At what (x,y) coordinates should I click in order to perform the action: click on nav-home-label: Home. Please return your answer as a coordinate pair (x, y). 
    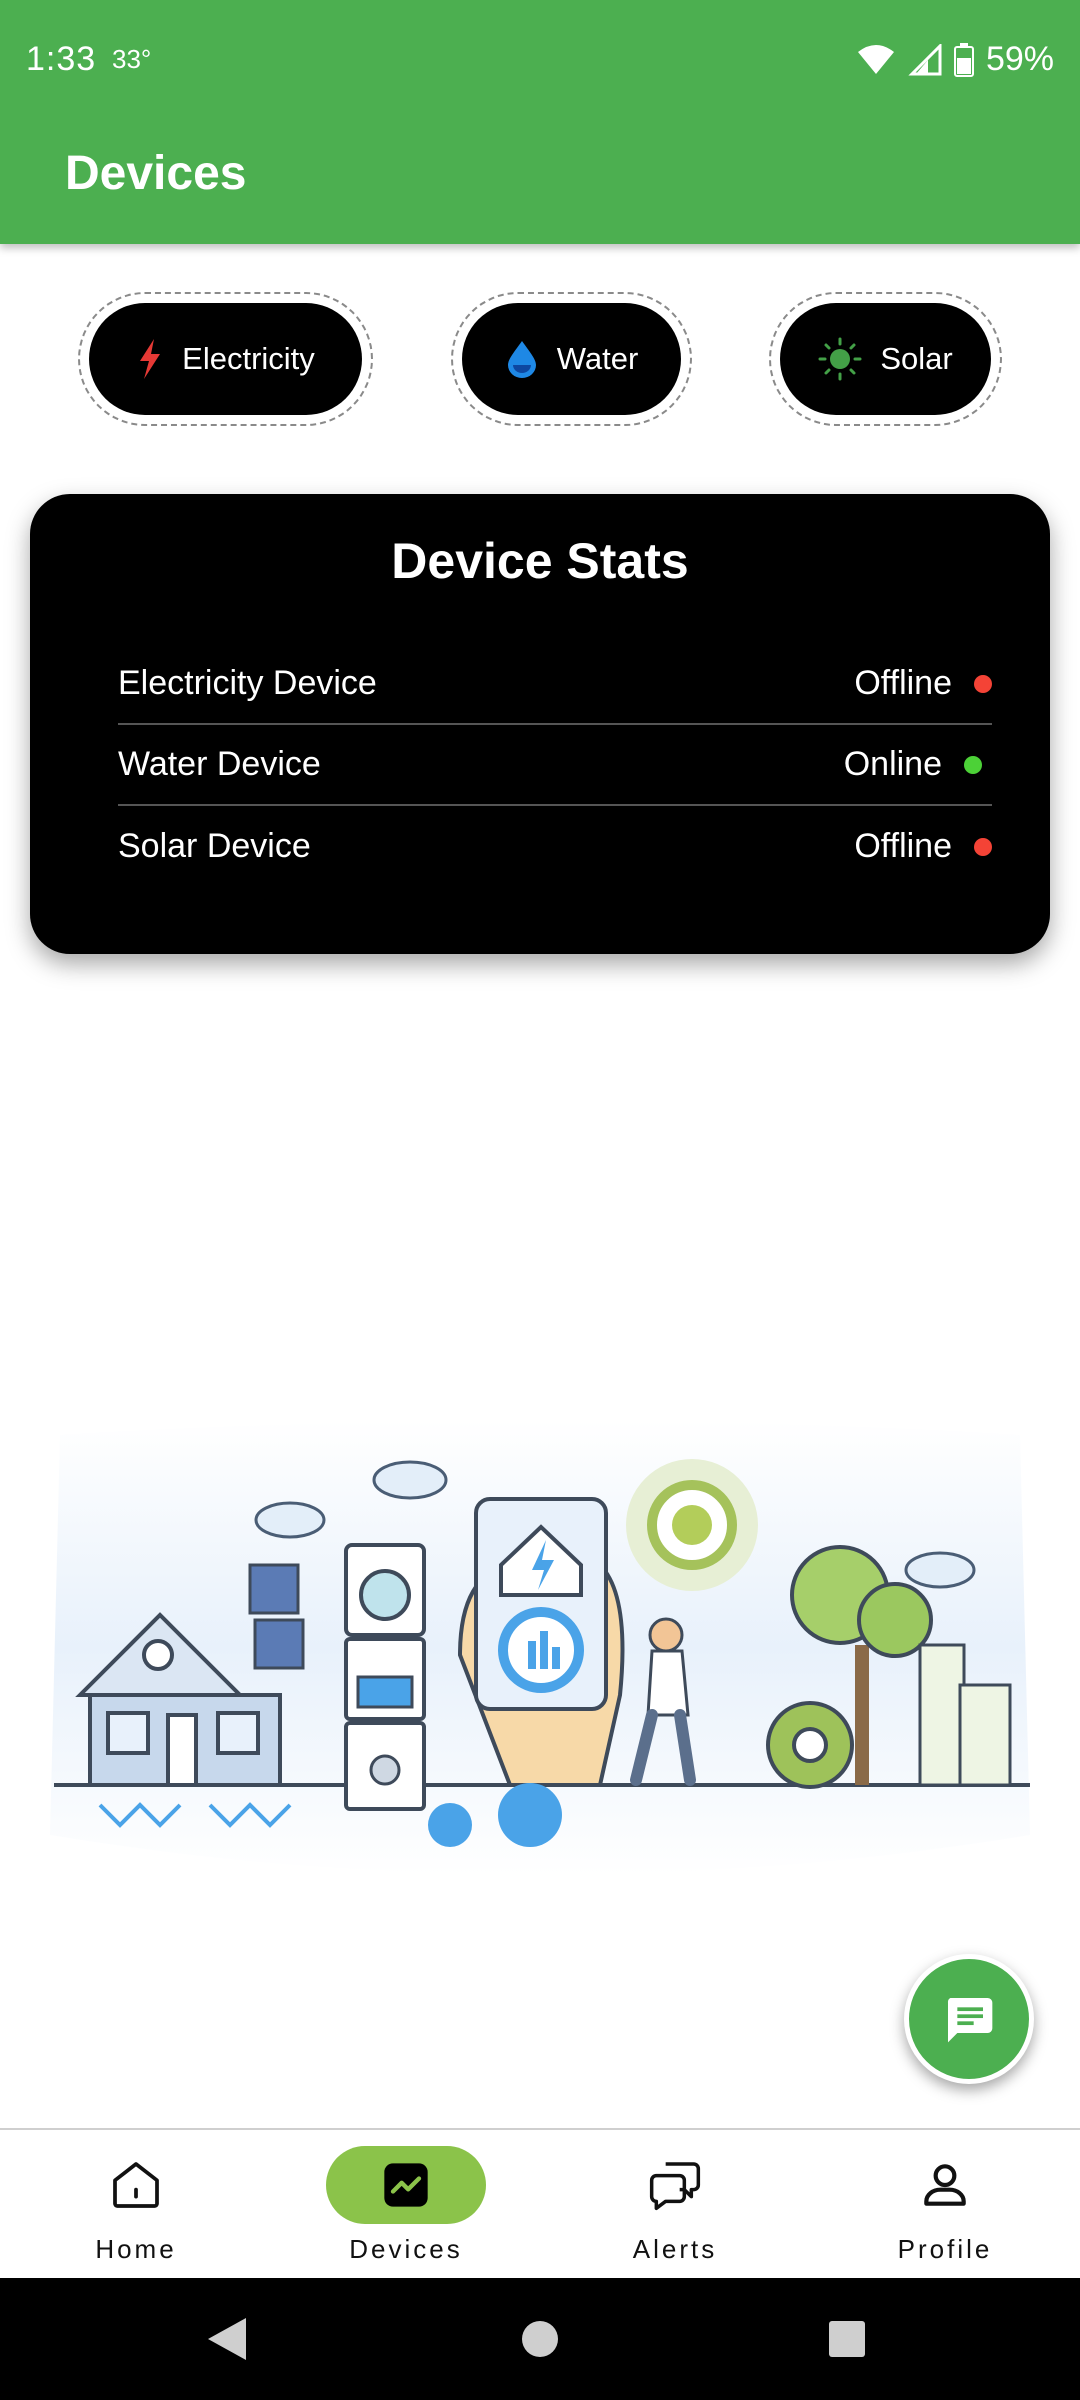
    Looking at the image, I should click on (136, 2249).